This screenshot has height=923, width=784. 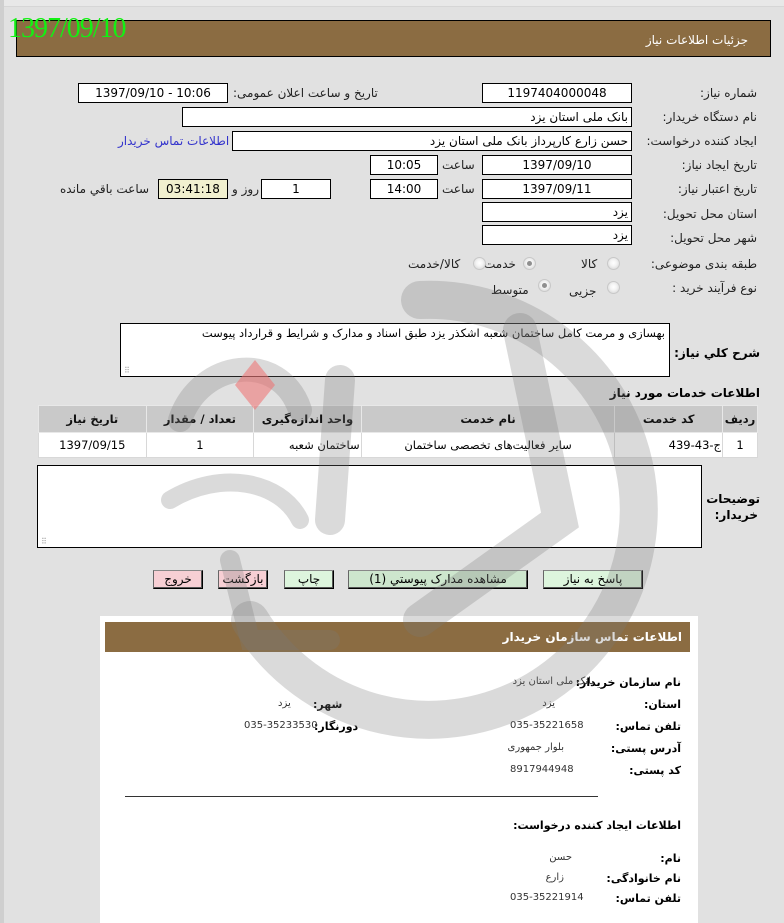 I want to click on requester-label: ایجاد کننده درخواست:, so click(x=701, y=141).